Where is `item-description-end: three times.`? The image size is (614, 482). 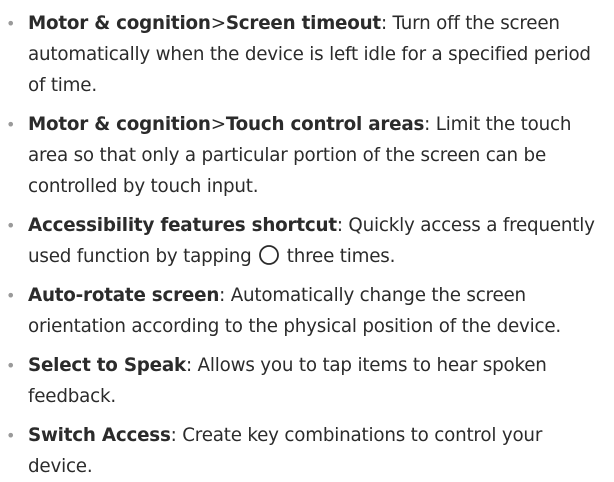 item-description-end: three times. is located at coordinates (338, 256).